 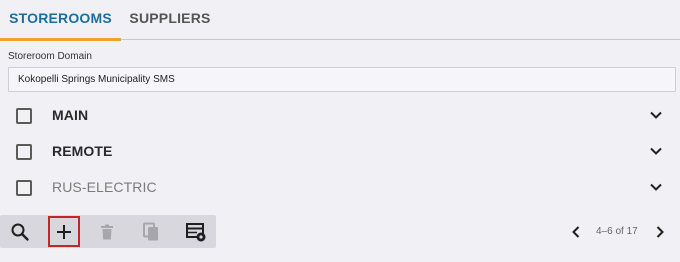 I want to click on plus-icon, so click(x=64, y=231).